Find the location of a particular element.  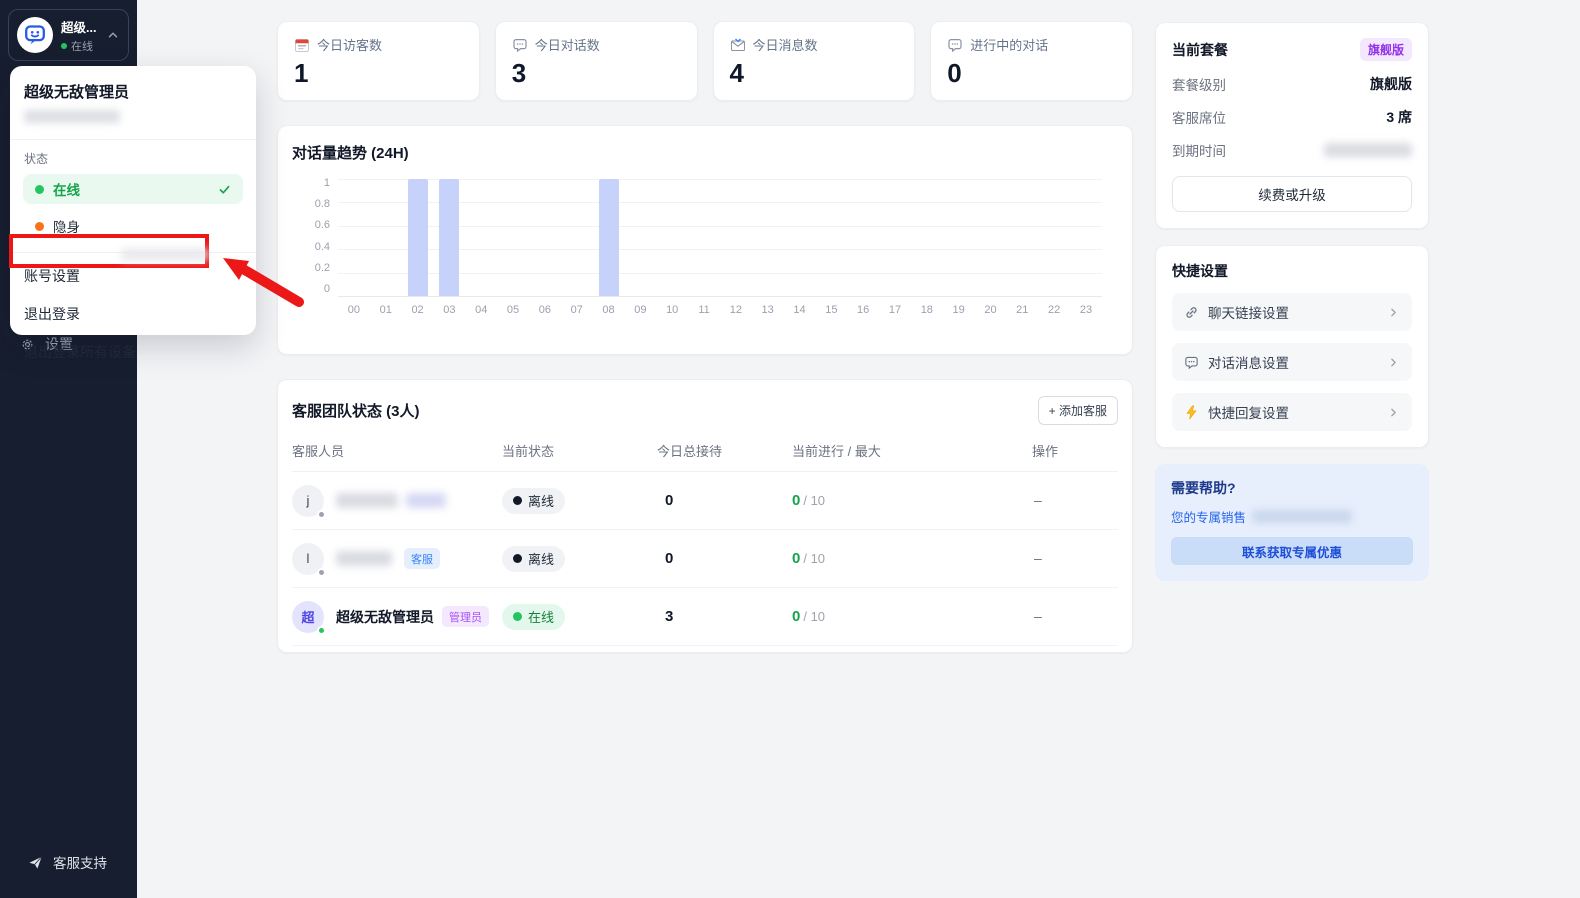

column-header-status: 当前状态 is located at coordinates (528, 451).